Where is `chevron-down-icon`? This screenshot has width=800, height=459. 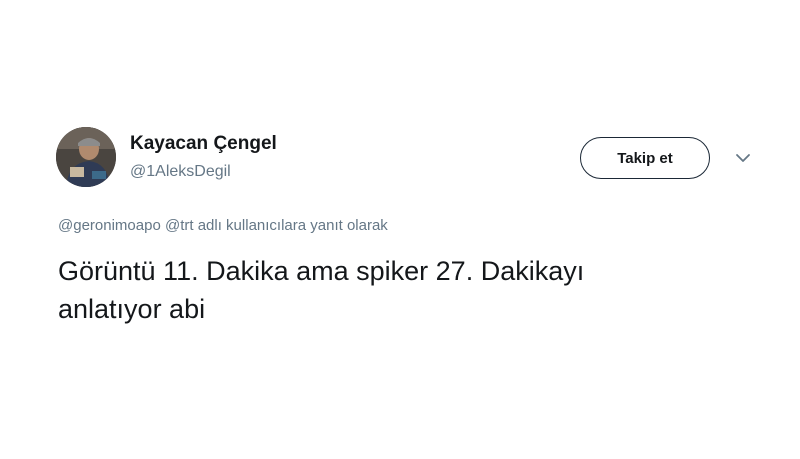 chevron-down-icon is located at coordinates (743, 158).